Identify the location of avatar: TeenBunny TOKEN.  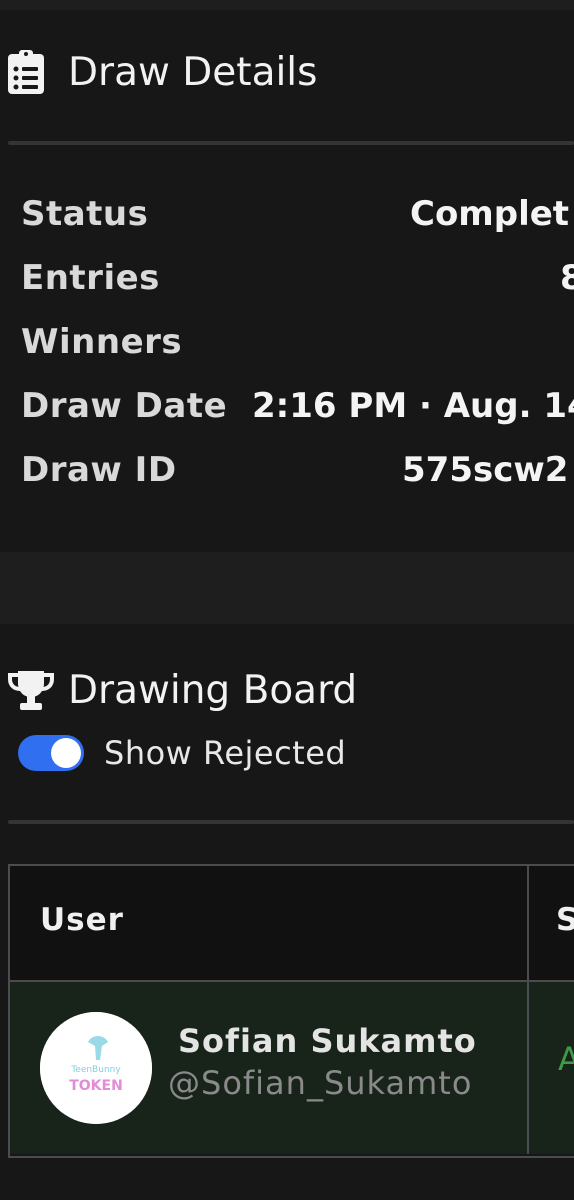
(96, 1068).